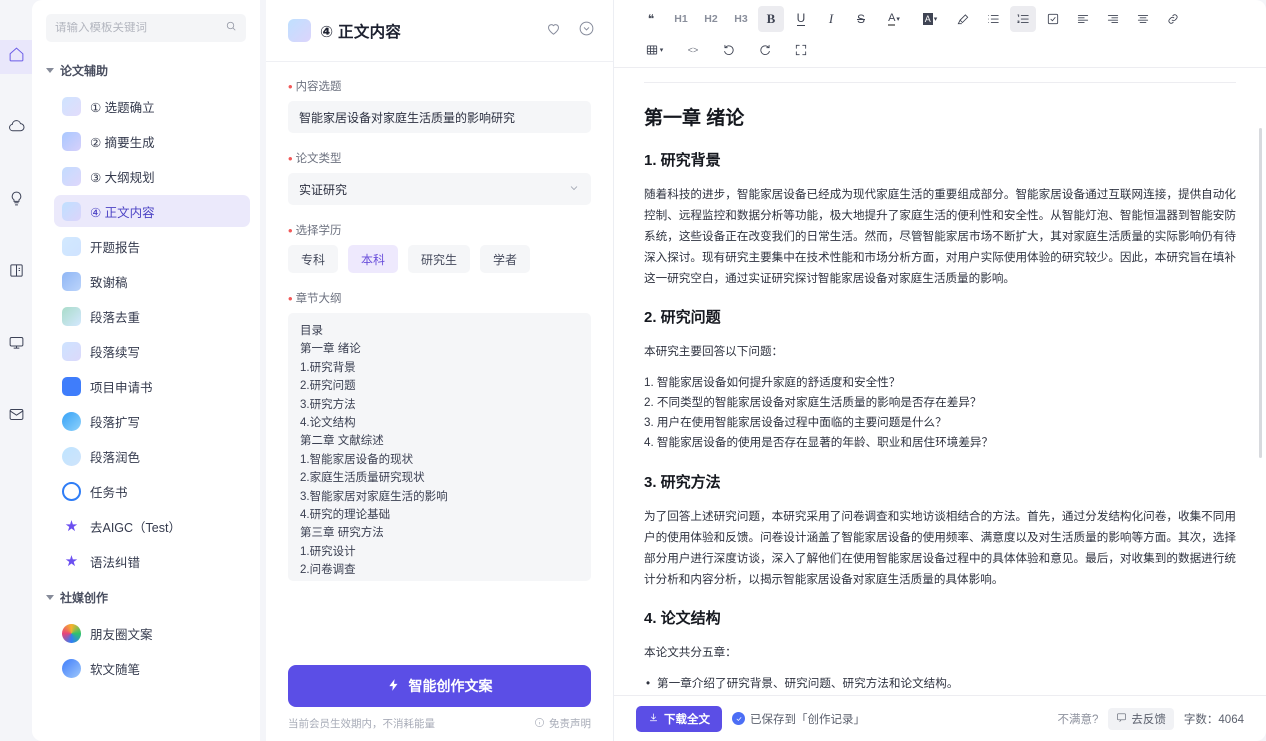  I want to click on clear-format-icon, so click(963, 19).